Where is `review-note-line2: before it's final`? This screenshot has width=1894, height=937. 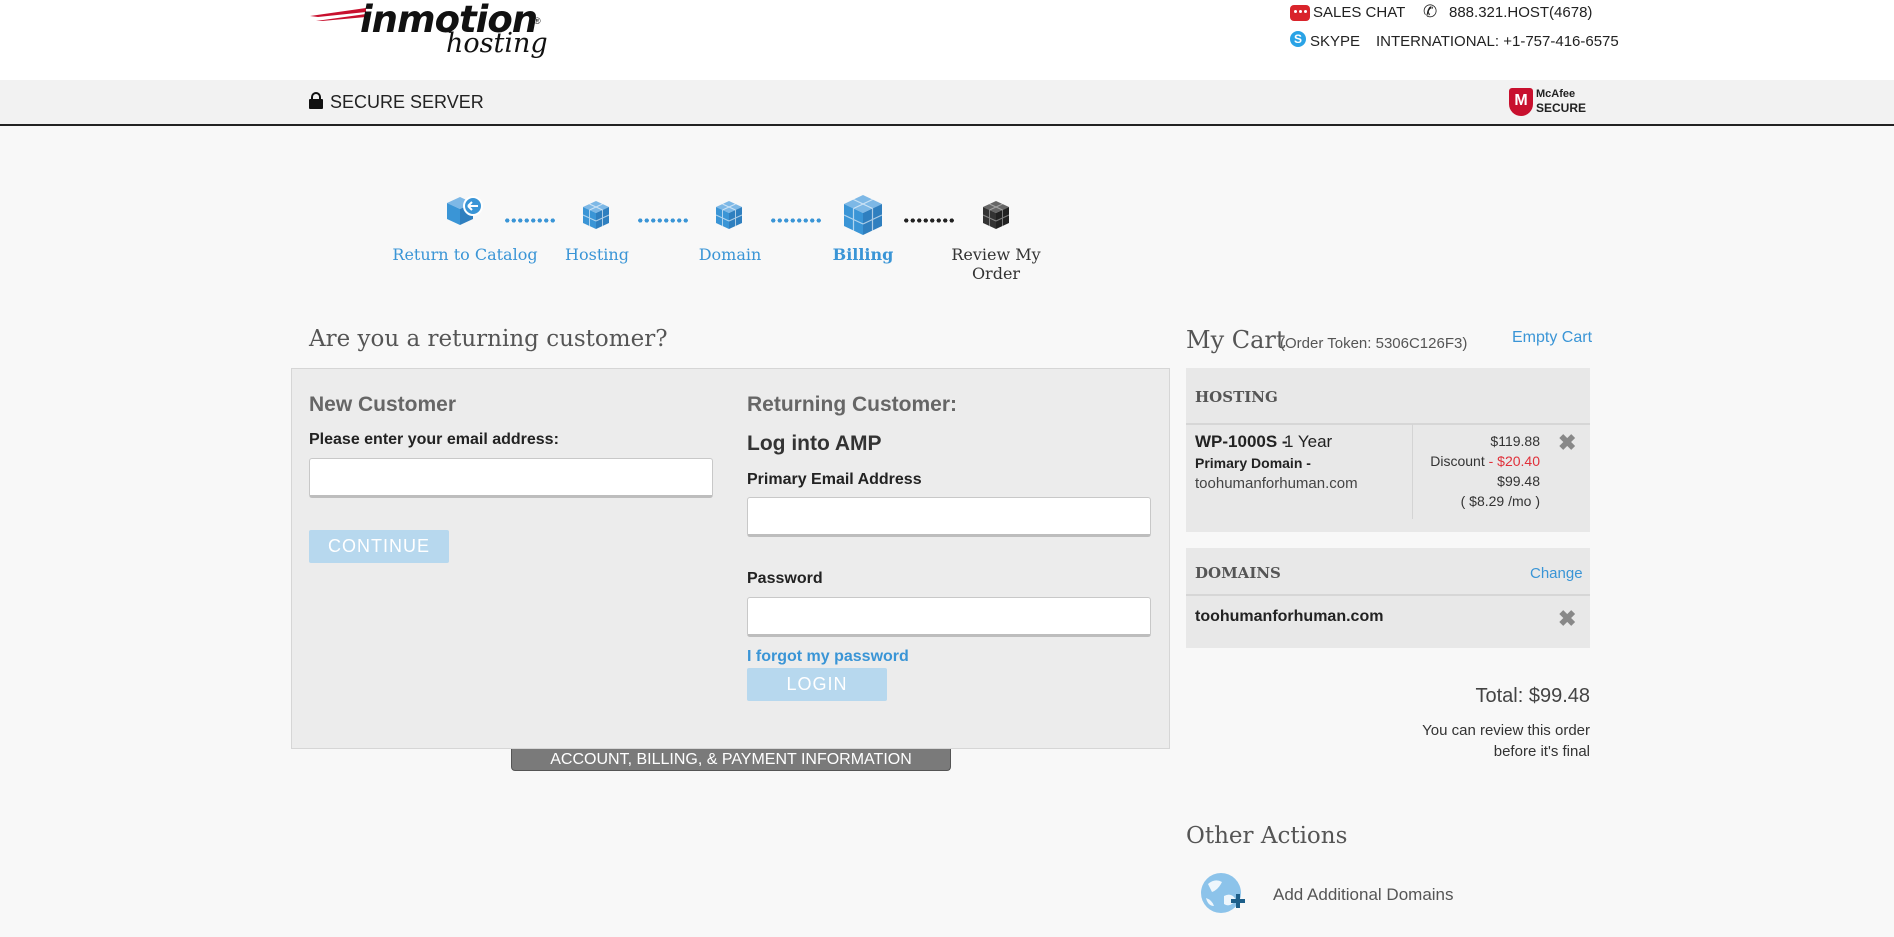
review-note-line2: before it's final is located at coordinates (1541, 751).